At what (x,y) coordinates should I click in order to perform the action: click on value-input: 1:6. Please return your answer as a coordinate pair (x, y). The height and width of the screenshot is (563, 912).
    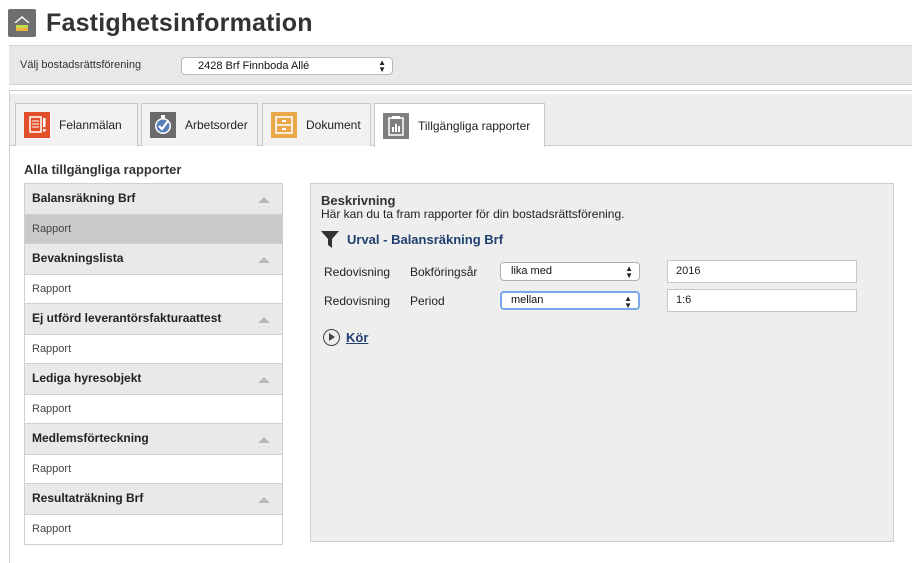
    Looking at the image, I should click on (762, 300).